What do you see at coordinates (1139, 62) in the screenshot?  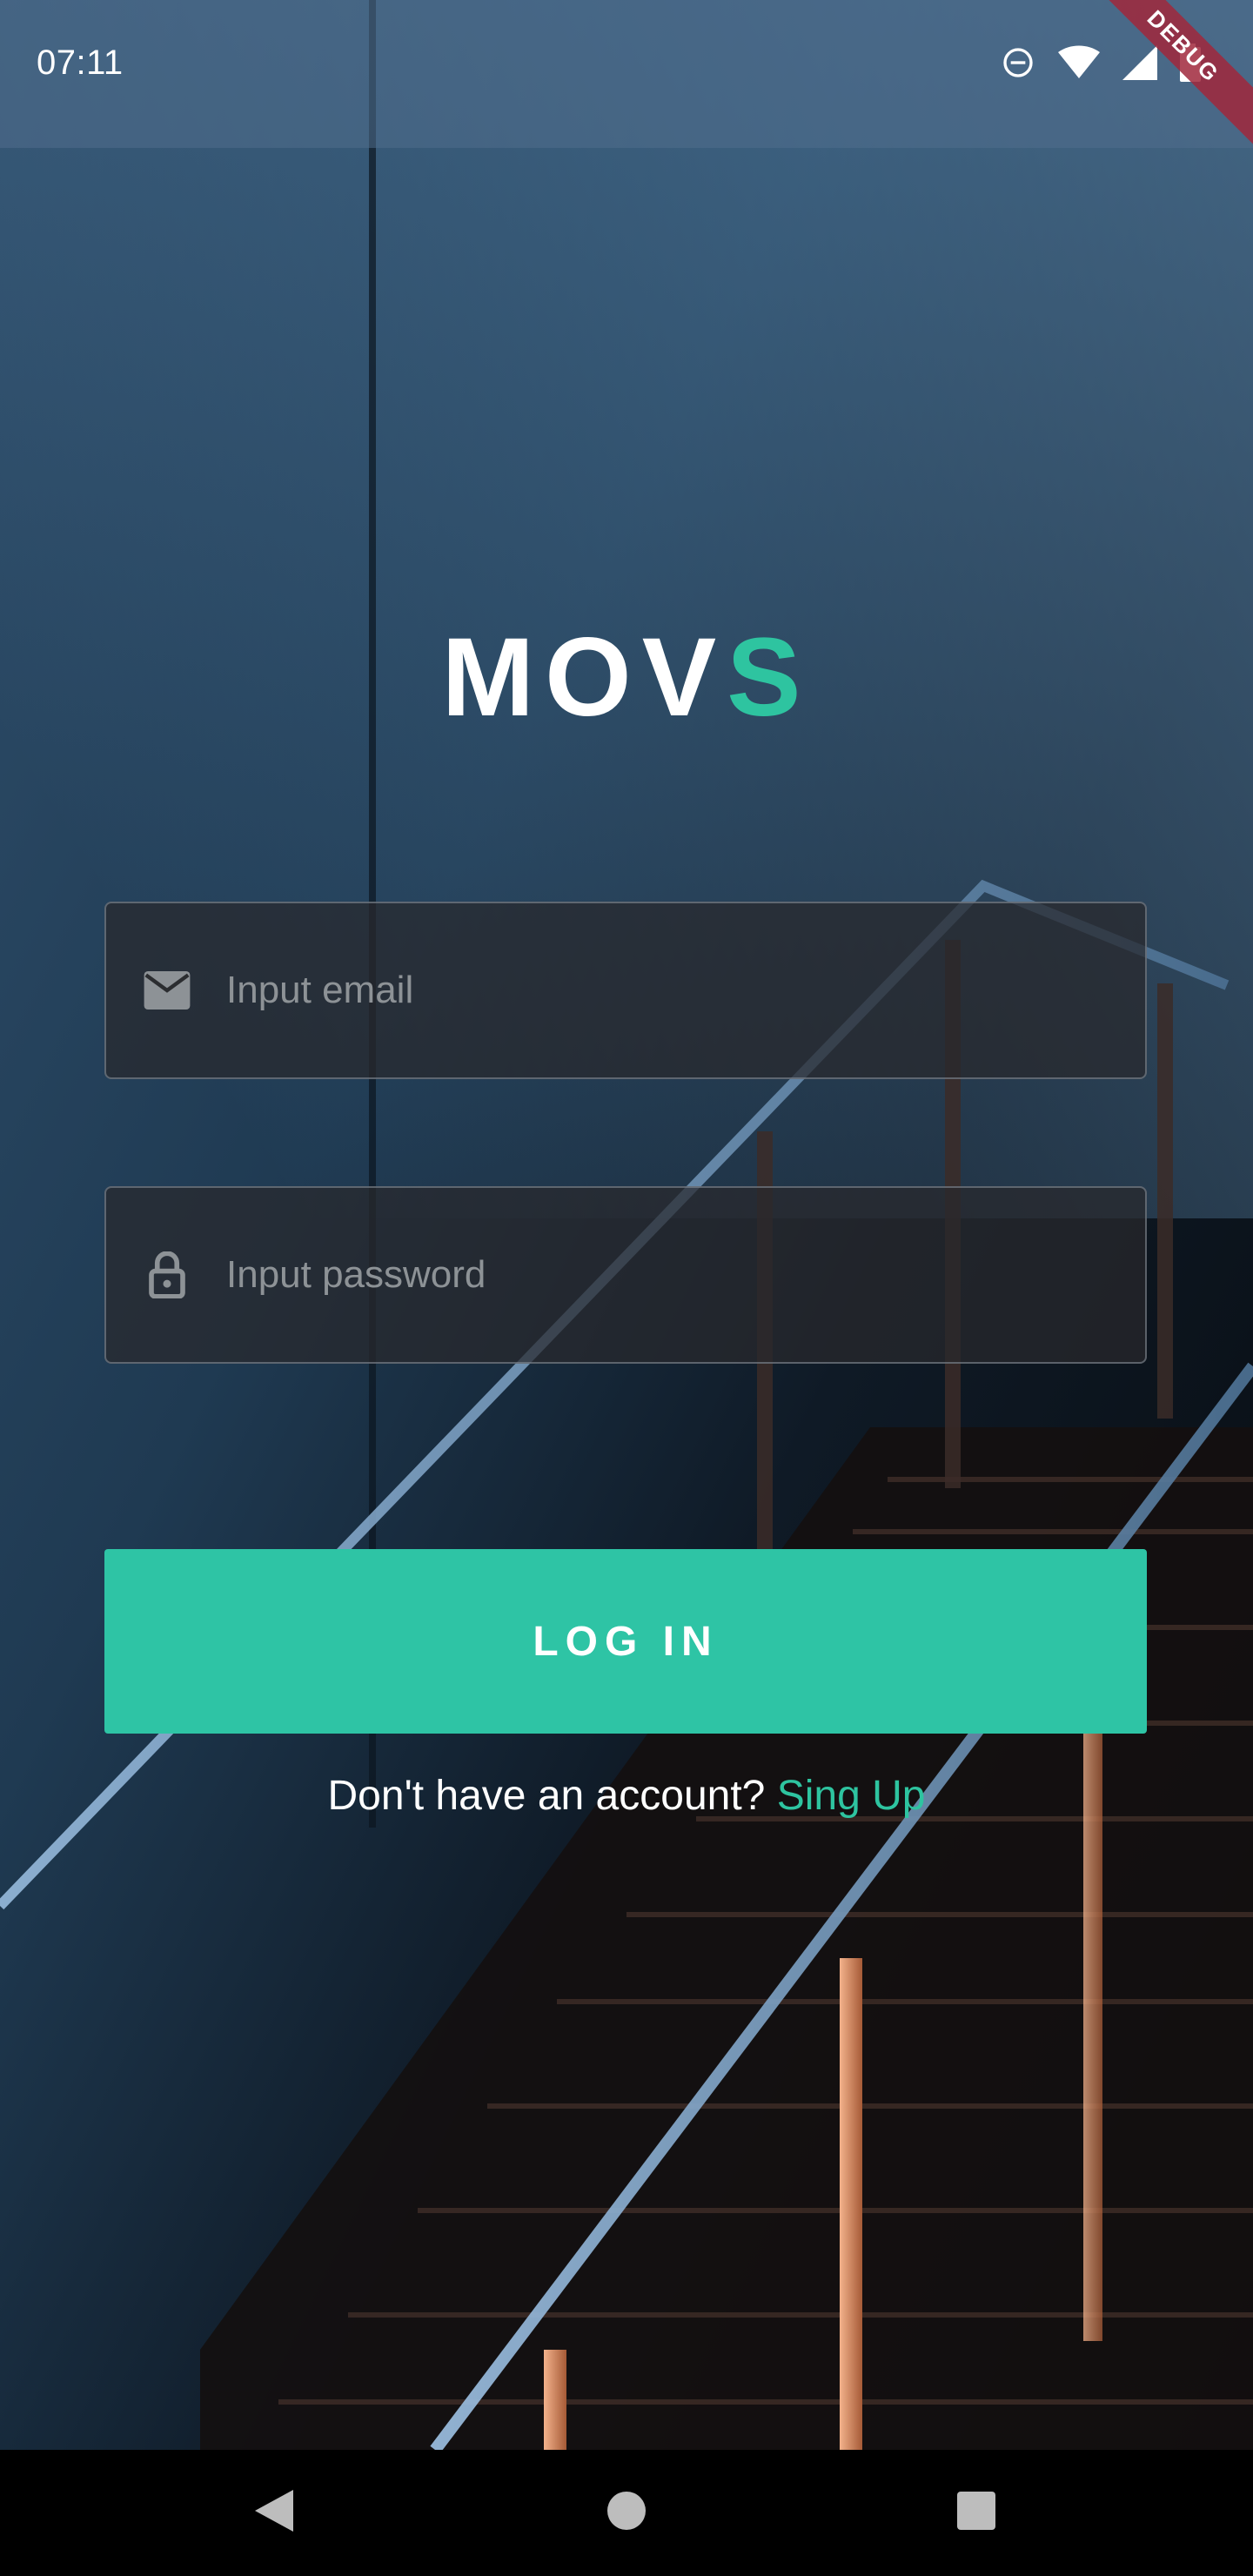 I see `signal-icon` at bounding box center [1139, 62].